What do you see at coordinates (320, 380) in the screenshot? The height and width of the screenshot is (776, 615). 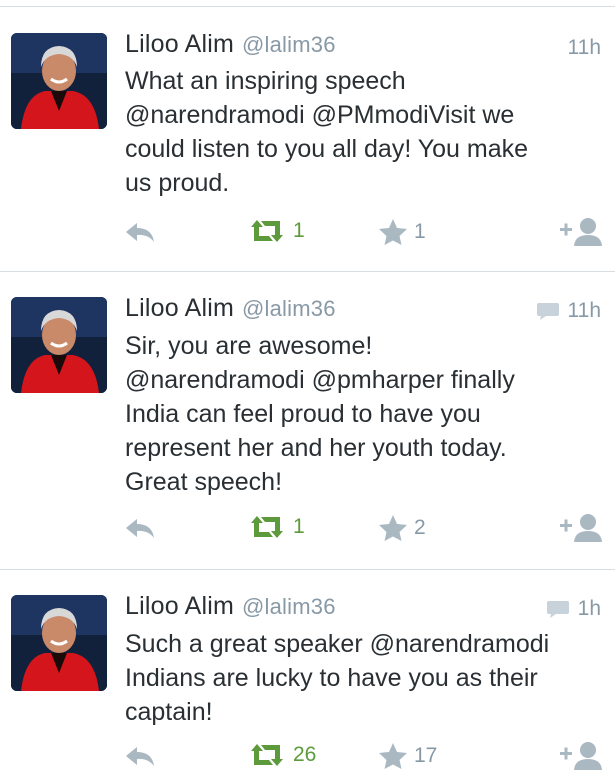 I see `tweet-line: @narendramodi @pmharper finally` at bounding box center [320, 380].